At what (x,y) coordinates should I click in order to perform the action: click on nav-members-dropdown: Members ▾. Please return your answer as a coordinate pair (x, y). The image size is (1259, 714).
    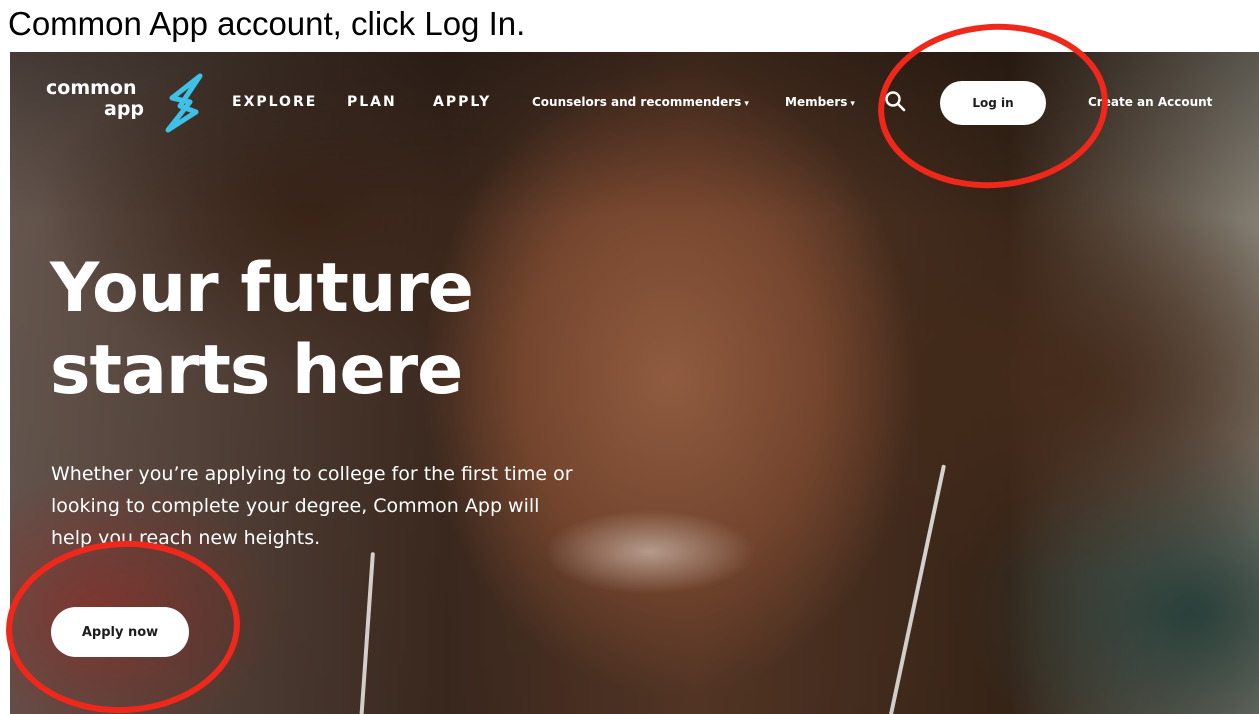
    Looking at the image, I should click on (820, 102).